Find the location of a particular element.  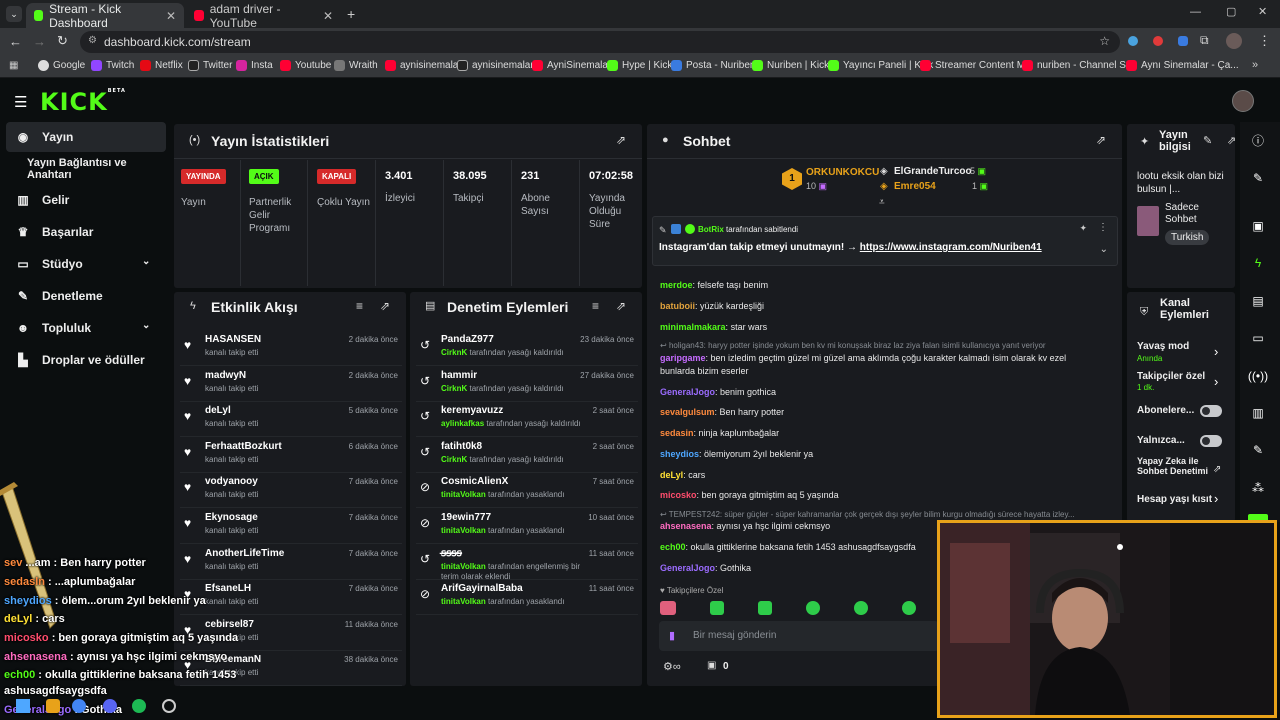

pinned-link: https://www.instagram.com/Nuriben41 is located at coordinates (951, 247).